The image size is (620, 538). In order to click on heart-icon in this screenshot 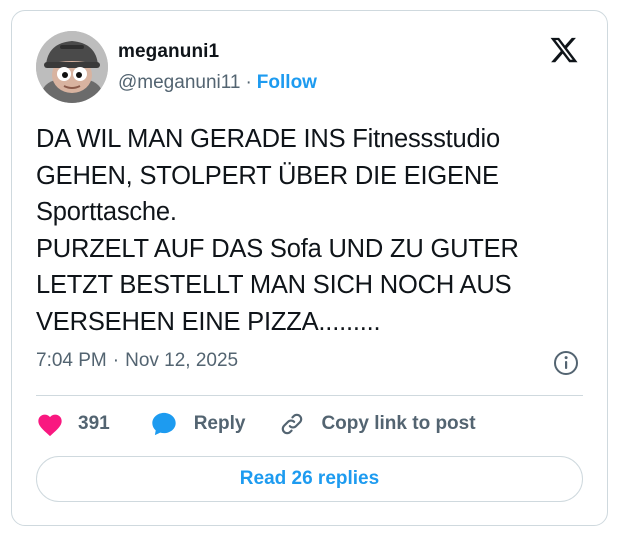, I will do `click(50, 424)`.